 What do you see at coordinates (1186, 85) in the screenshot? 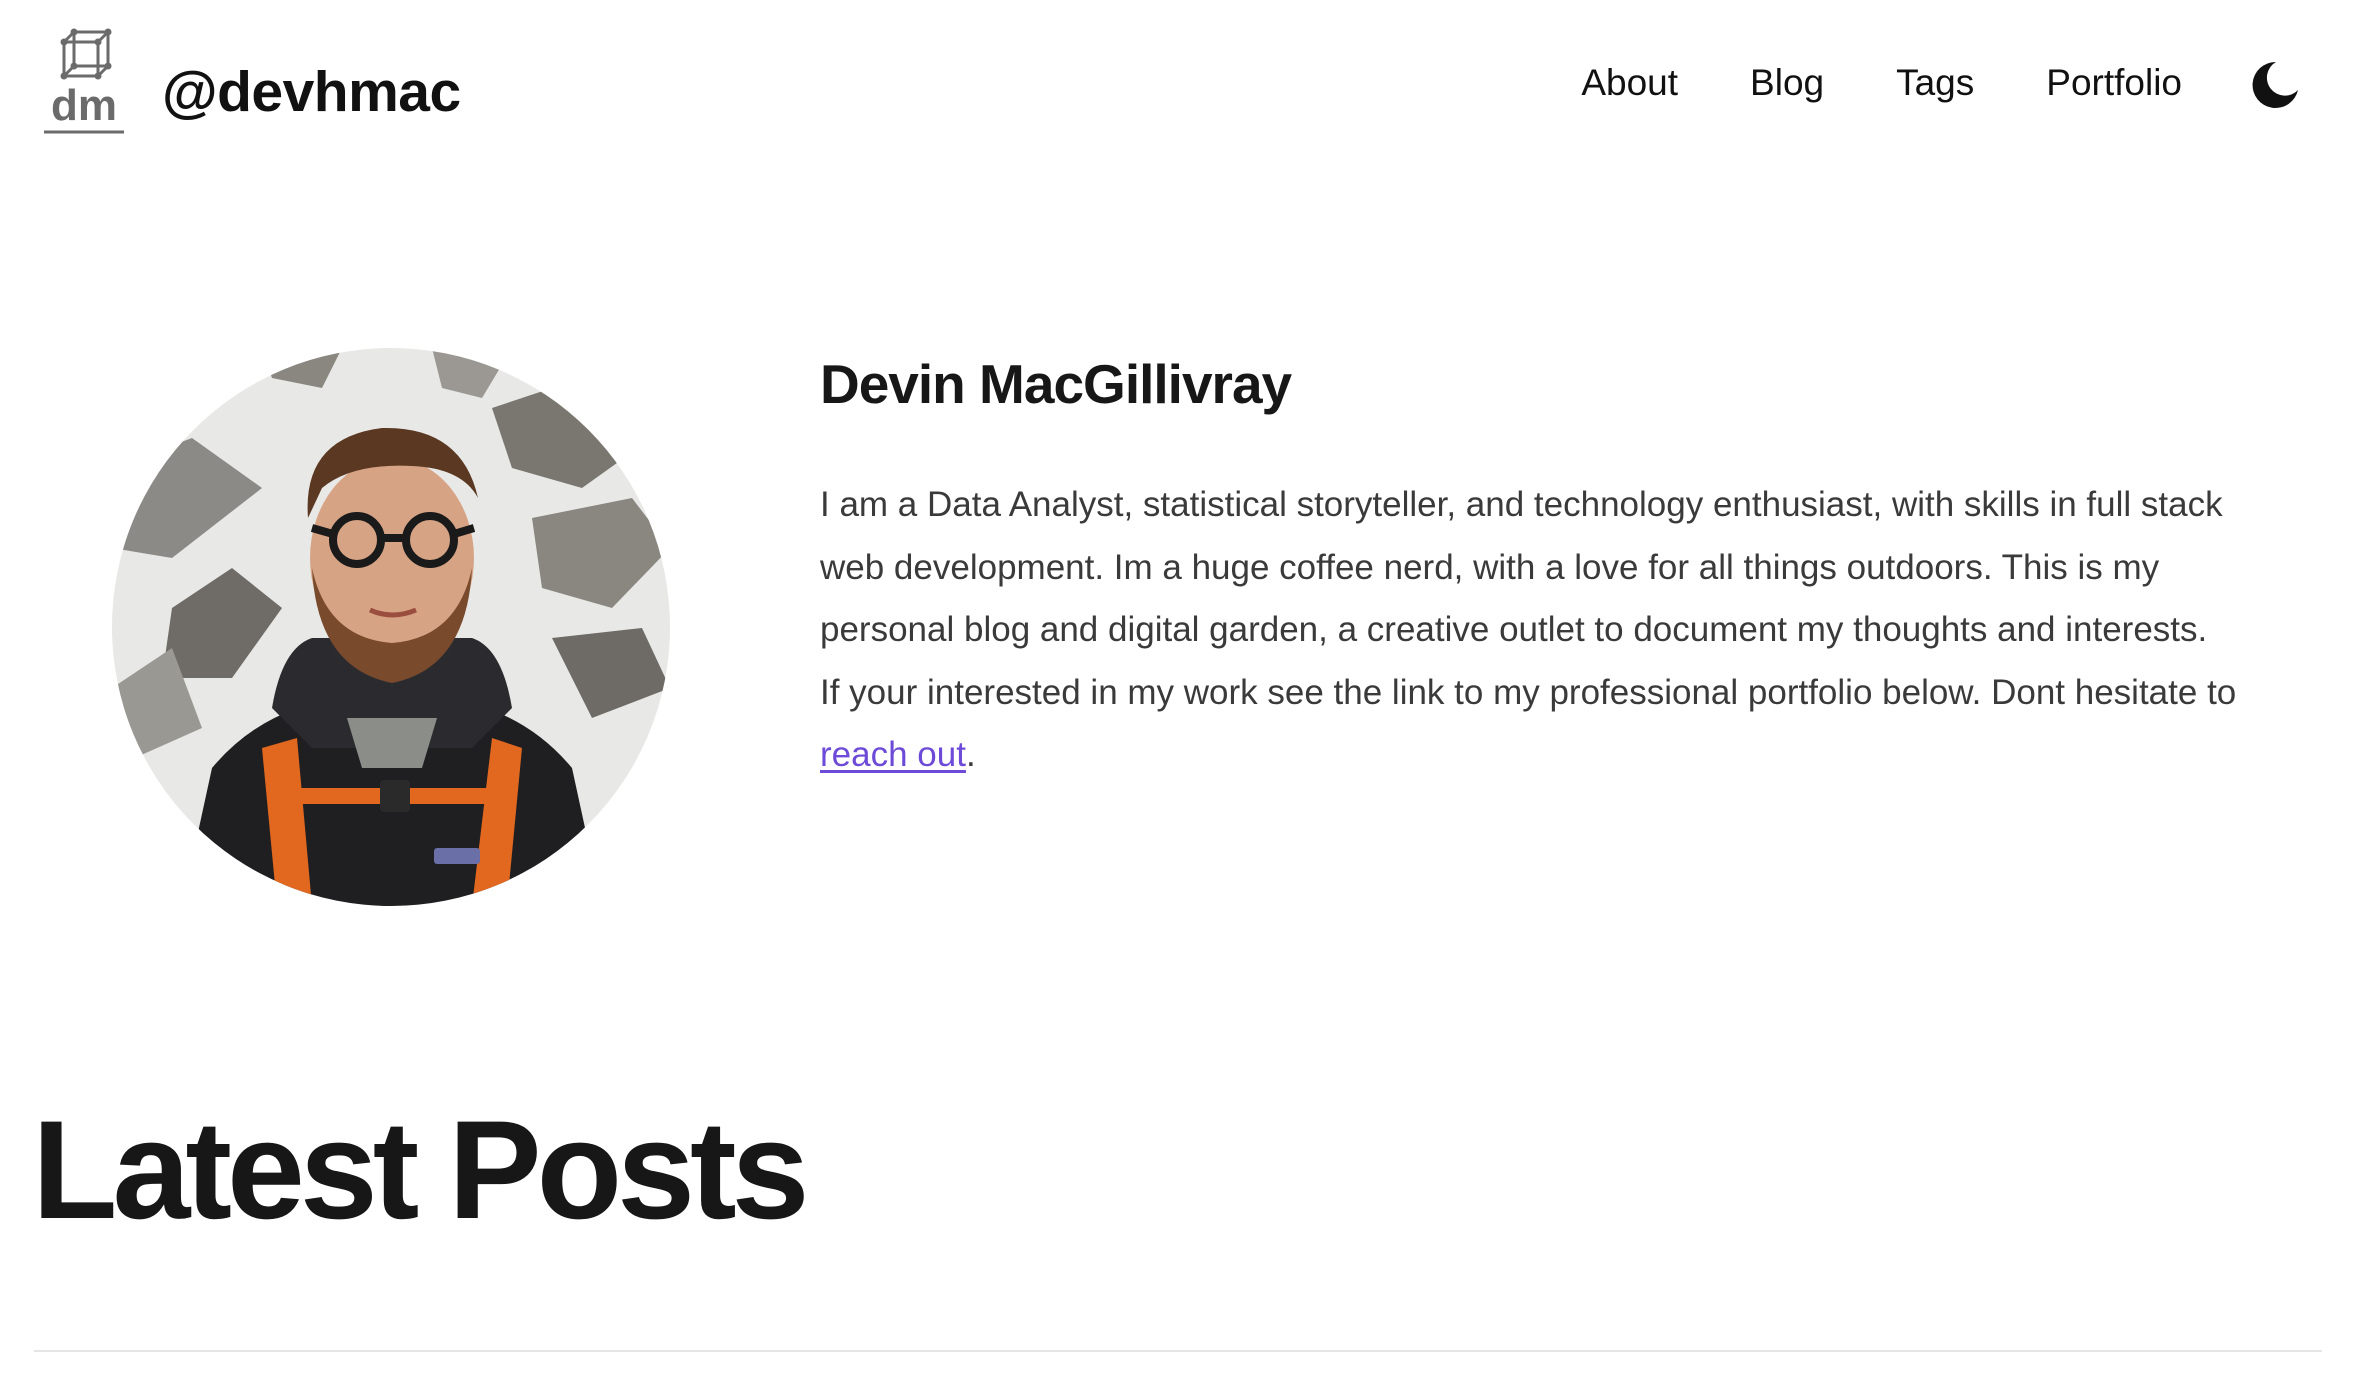
I see `site-header: dm @devhmac About Blog Tags Portfolio` at bounding box center [1186, 85].